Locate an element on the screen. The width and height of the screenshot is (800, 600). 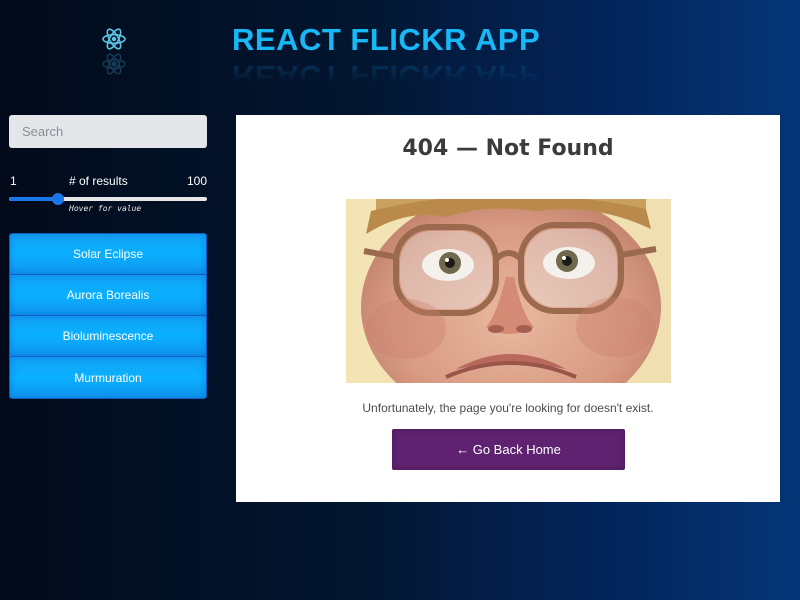
search-input is located at coordinates (108, 131).